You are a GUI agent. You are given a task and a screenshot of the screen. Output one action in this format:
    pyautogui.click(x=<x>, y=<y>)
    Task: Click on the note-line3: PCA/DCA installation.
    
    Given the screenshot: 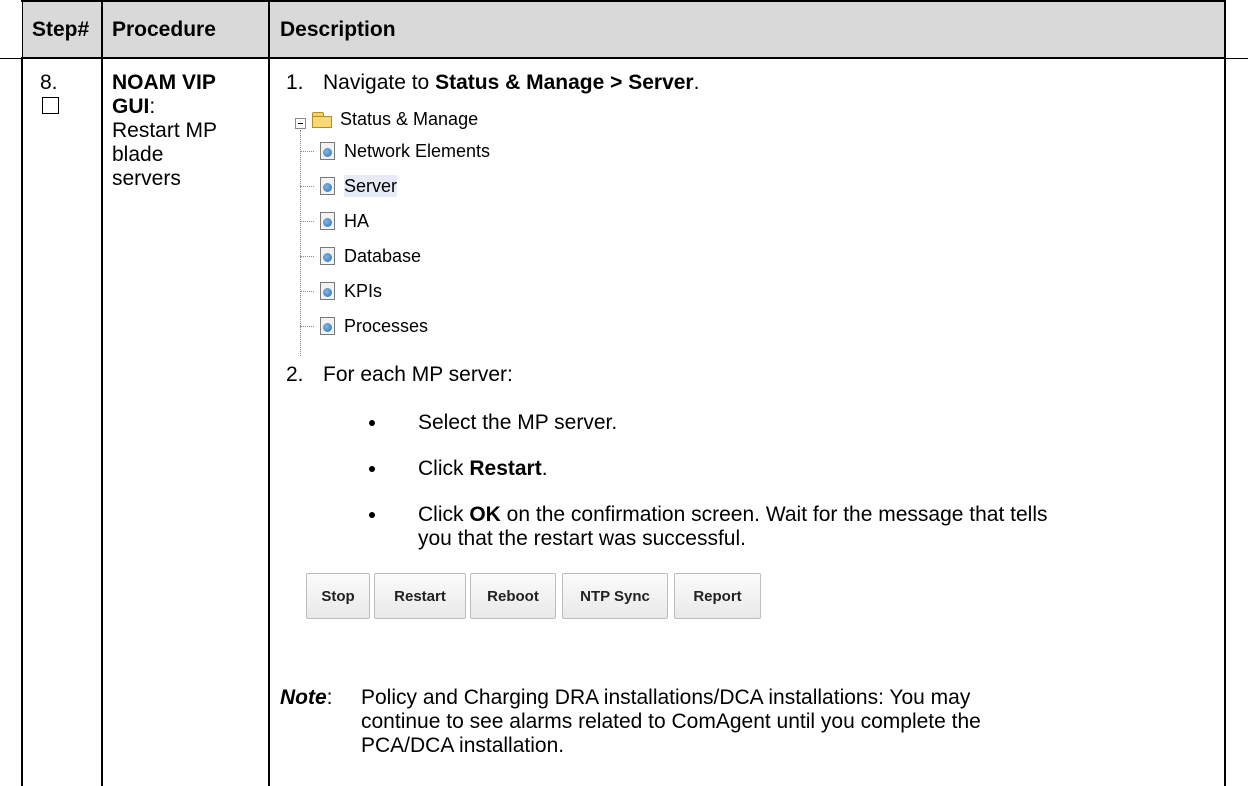 What is the action you would take?
    pyautogui.click(x=463, y=745)
    